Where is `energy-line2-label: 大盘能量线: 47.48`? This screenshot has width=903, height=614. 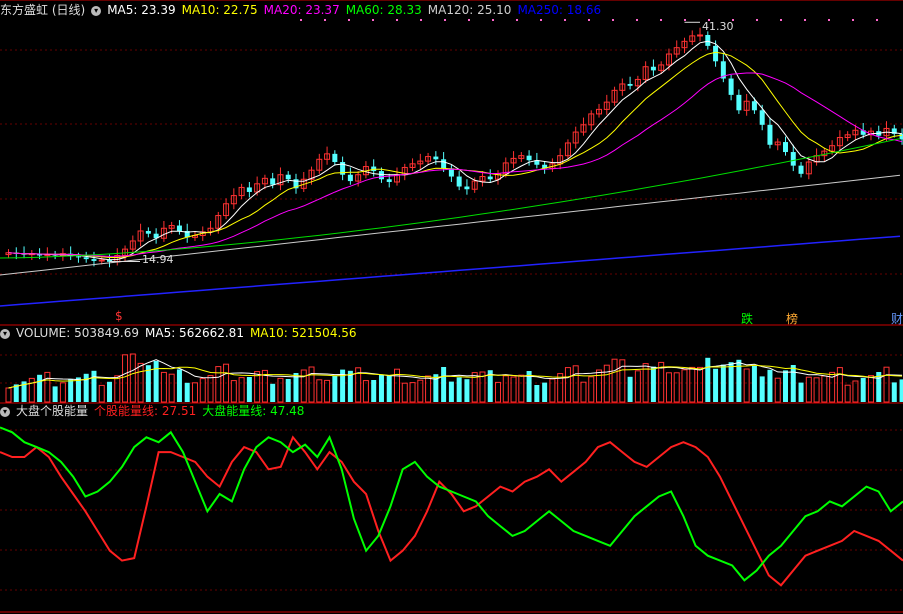
energy-line2-label: 大盘能量线: 47.48 is located at coordinates (253, 411).